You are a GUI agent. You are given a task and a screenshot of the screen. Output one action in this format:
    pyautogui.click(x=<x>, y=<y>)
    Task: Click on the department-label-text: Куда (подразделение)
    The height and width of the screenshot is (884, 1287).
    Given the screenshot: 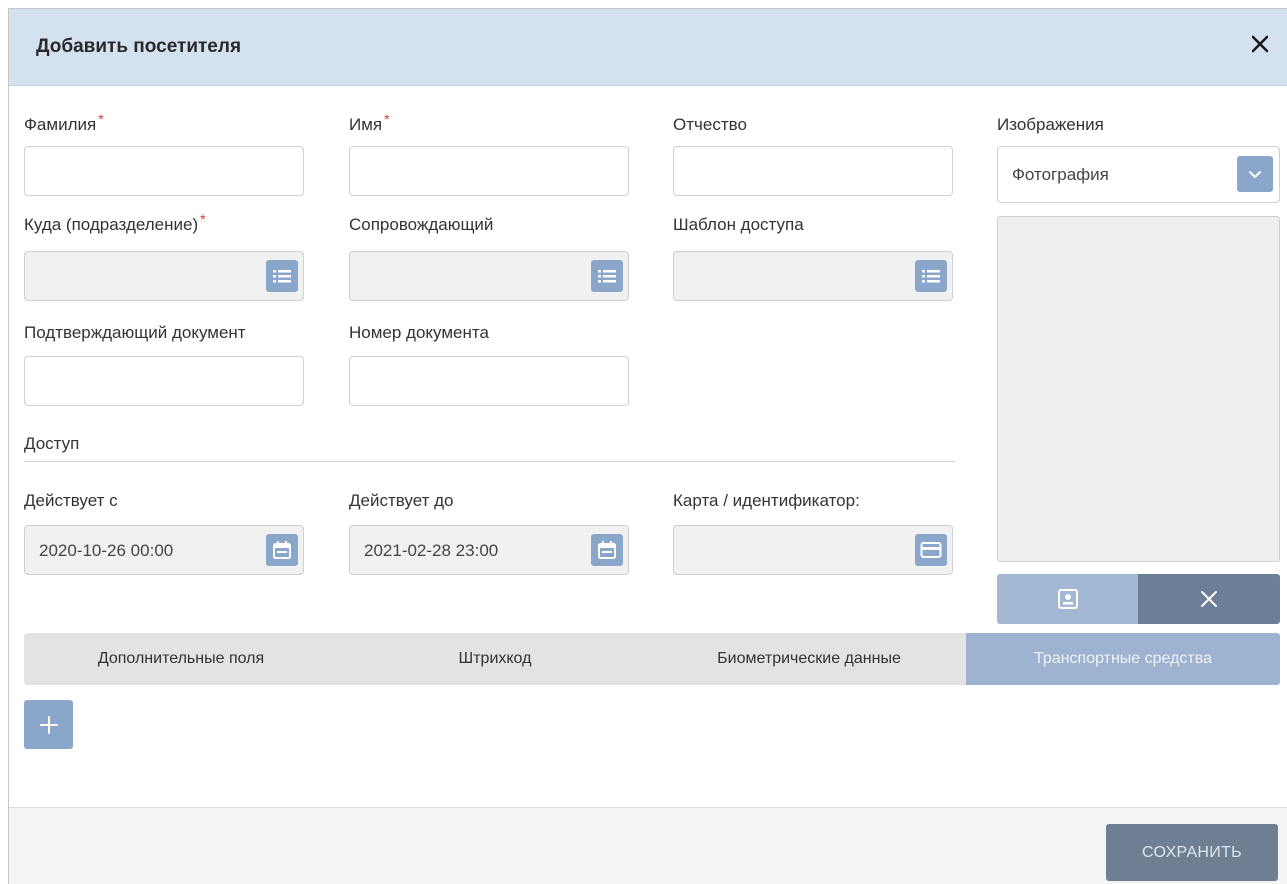 What is the action you would take?
    pyautogui.click(x=111, y=224)
    